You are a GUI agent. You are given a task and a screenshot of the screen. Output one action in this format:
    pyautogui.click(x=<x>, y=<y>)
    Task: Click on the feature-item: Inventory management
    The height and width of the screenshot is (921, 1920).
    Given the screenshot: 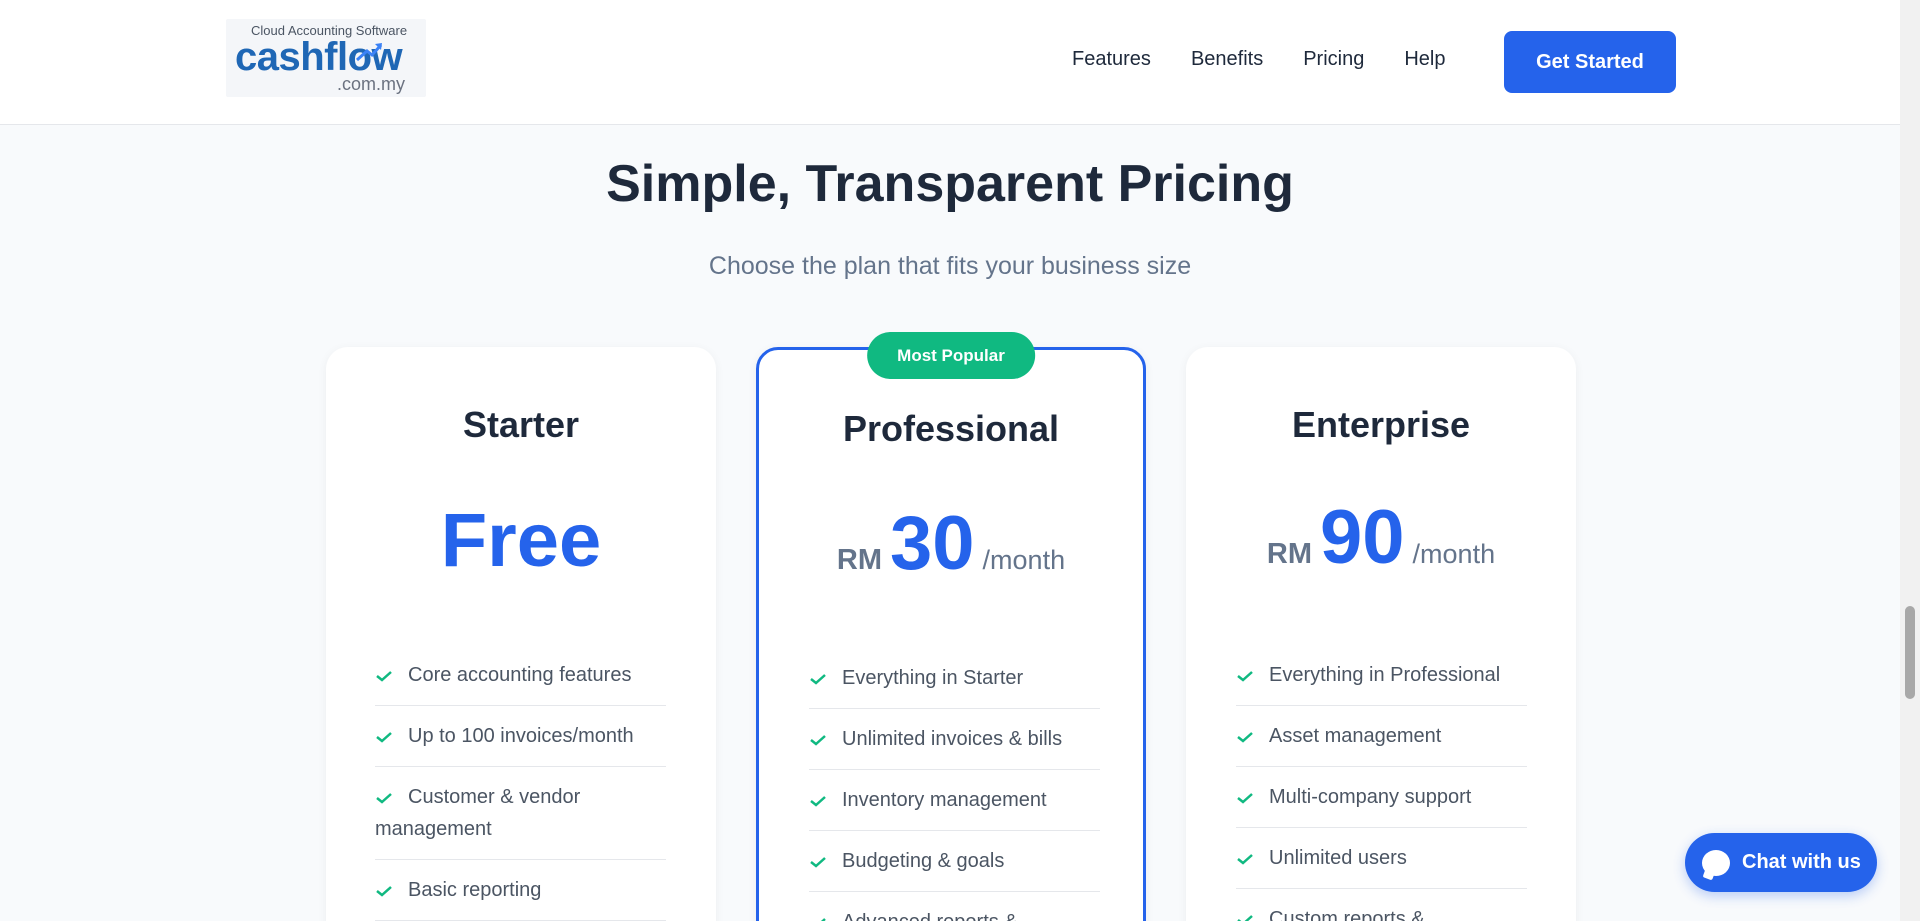 What is the action you would take?
    pyautogui.click(x=954, y=800)
    